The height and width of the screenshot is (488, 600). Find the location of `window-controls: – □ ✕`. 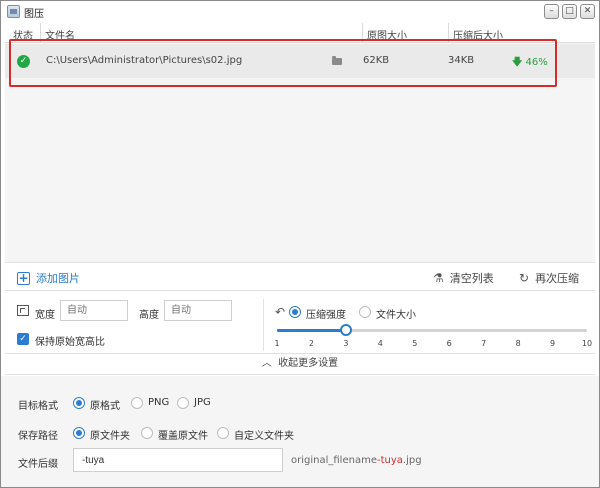

window-controls: – □ ✕ is located at coordinates (569, 11).